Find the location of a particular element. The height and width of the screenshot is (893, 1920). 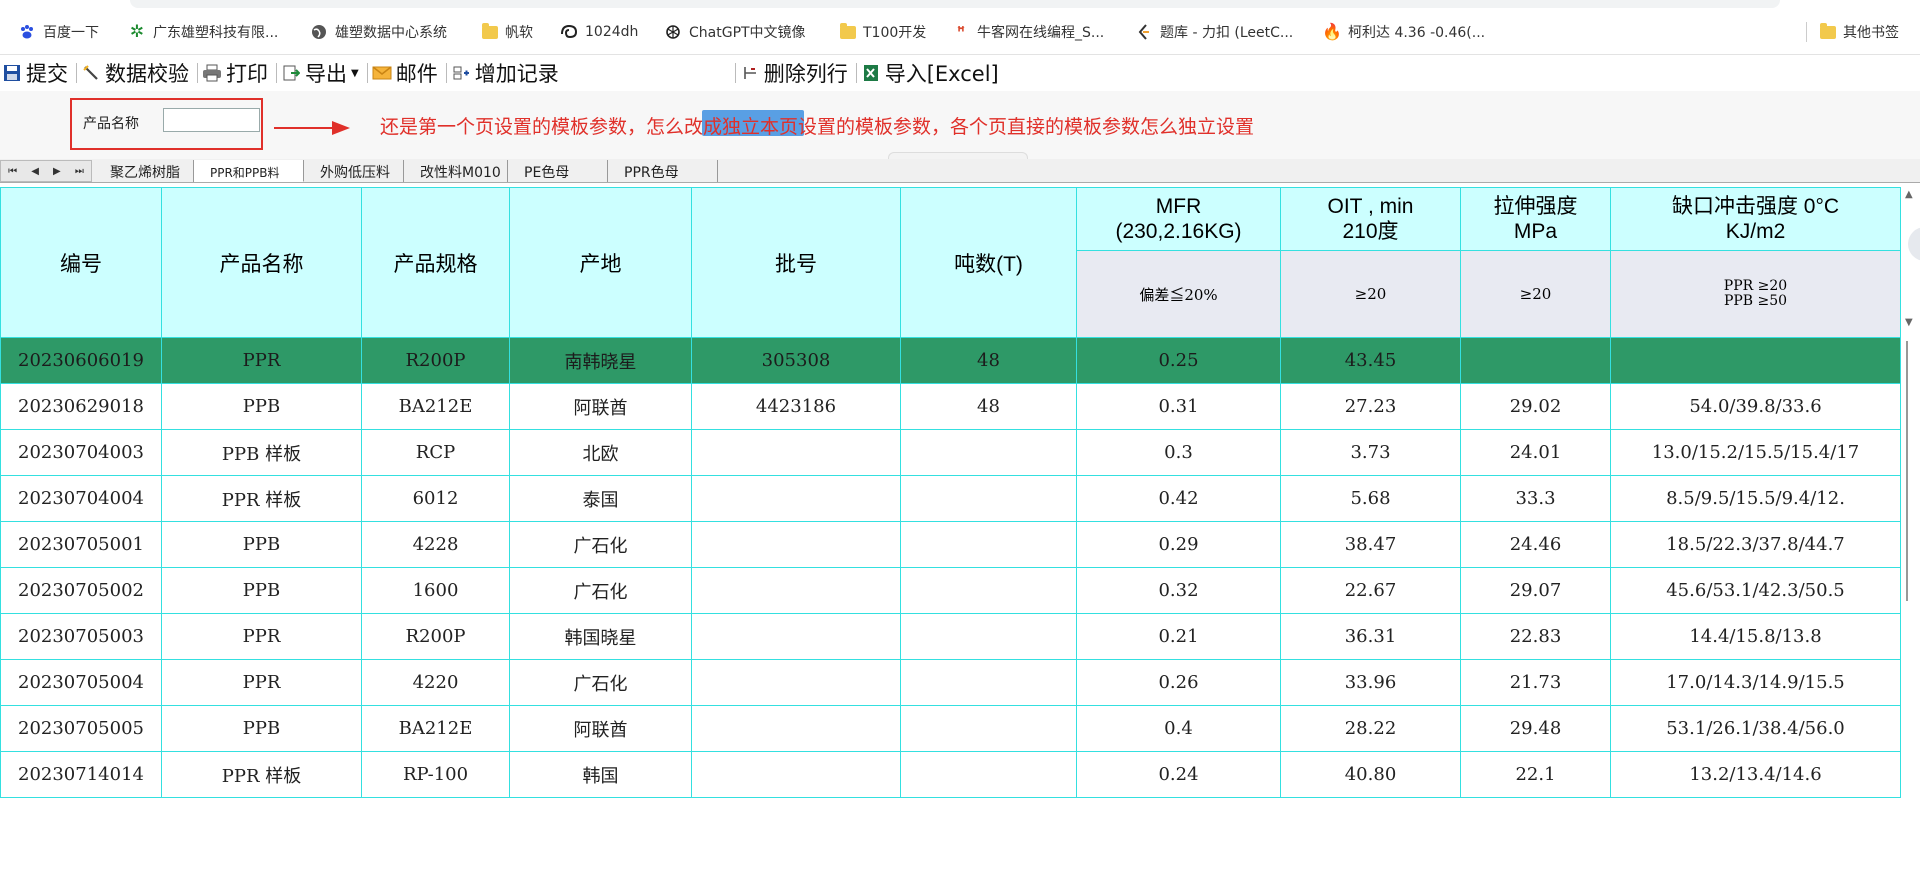

cell-mfr: 0.25 is located at coordinates (1178, 360).